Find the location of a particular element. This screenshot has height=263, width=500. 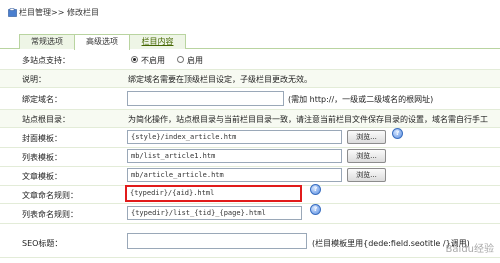

watermark: Baidu经验 is located at coordinates (469, 249).